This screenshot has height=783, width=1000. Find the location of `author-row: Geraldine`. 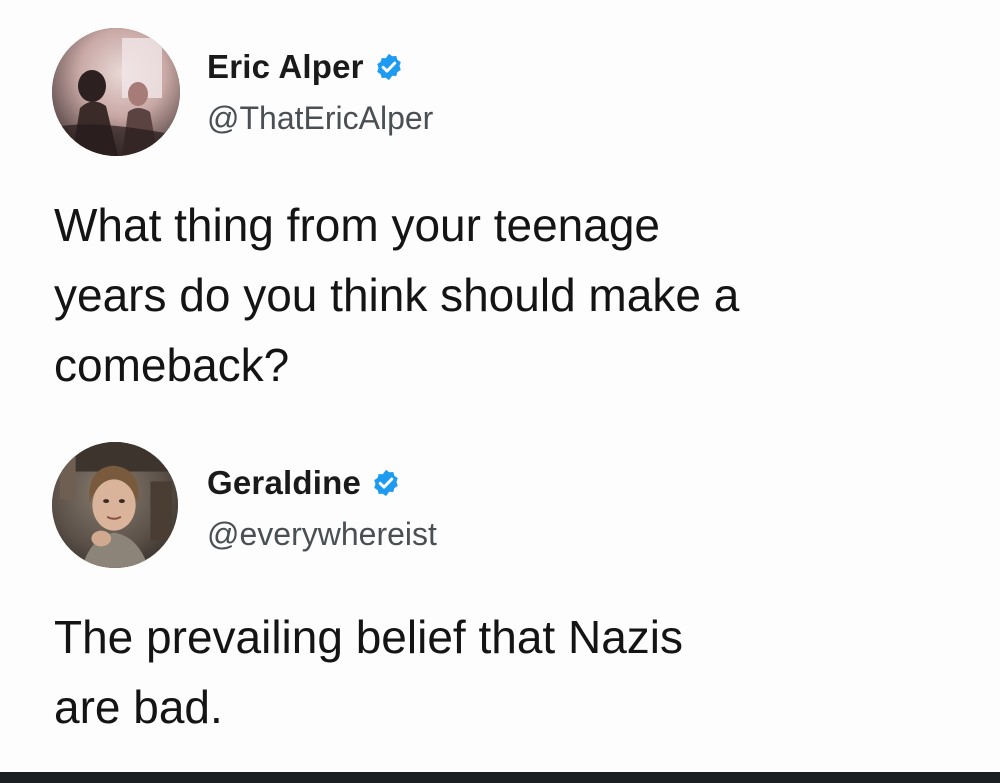

author-row: Geraldine is located at coordinates (304, 483).